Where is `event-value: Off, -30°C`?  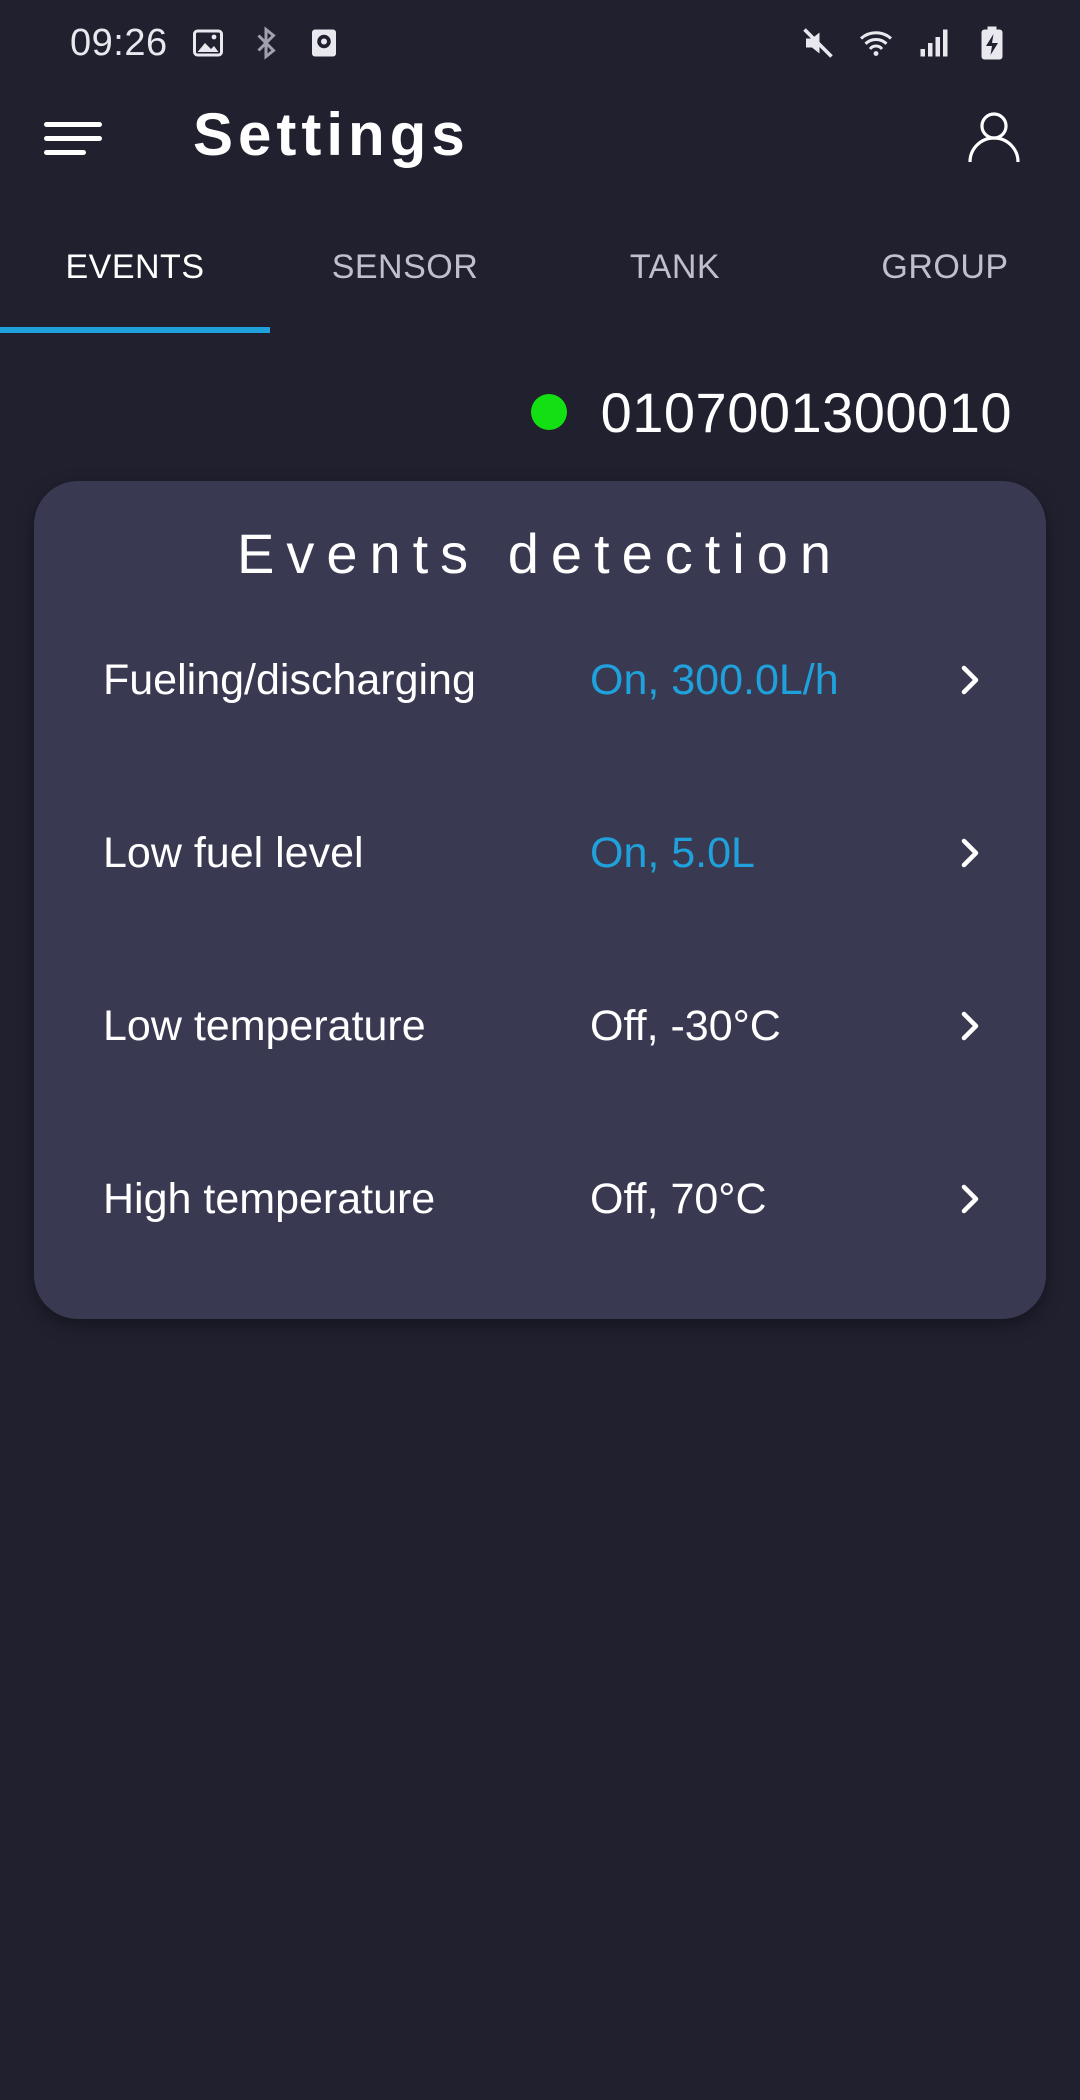 event-value: Off, -30°C is located at coordinates (685, 1025).